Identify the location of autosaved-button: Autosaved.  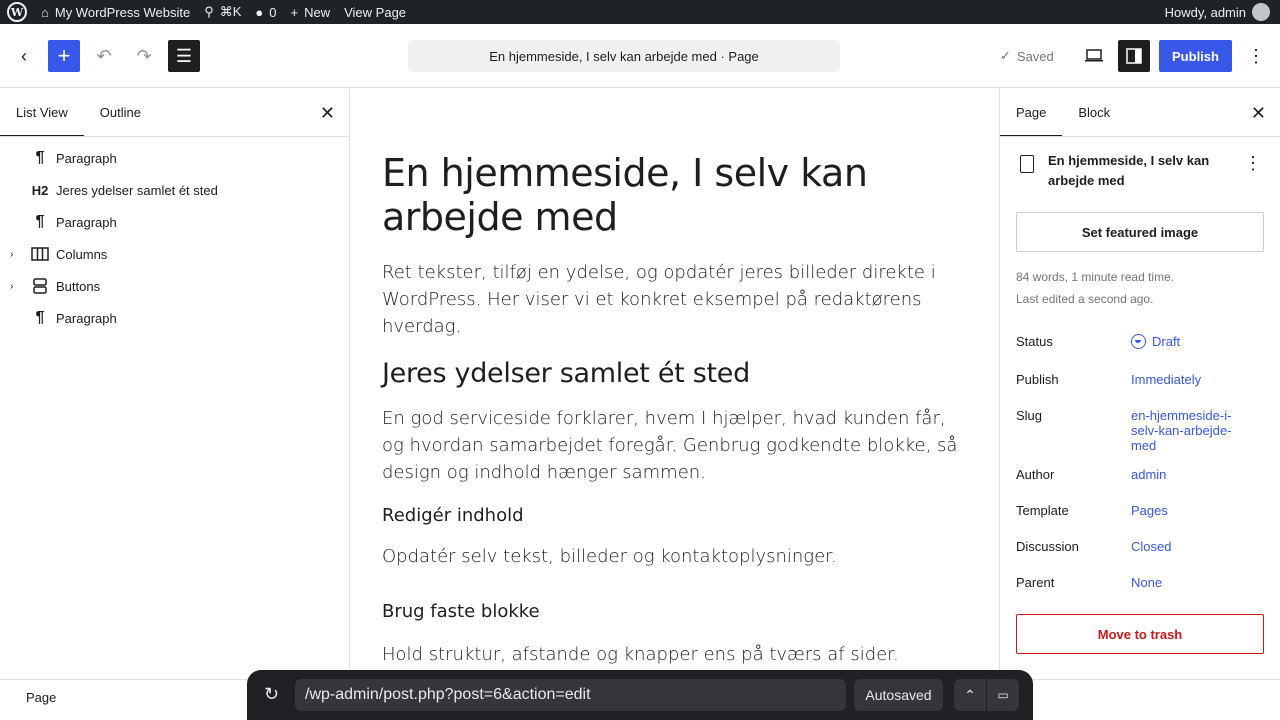
(898, 695).